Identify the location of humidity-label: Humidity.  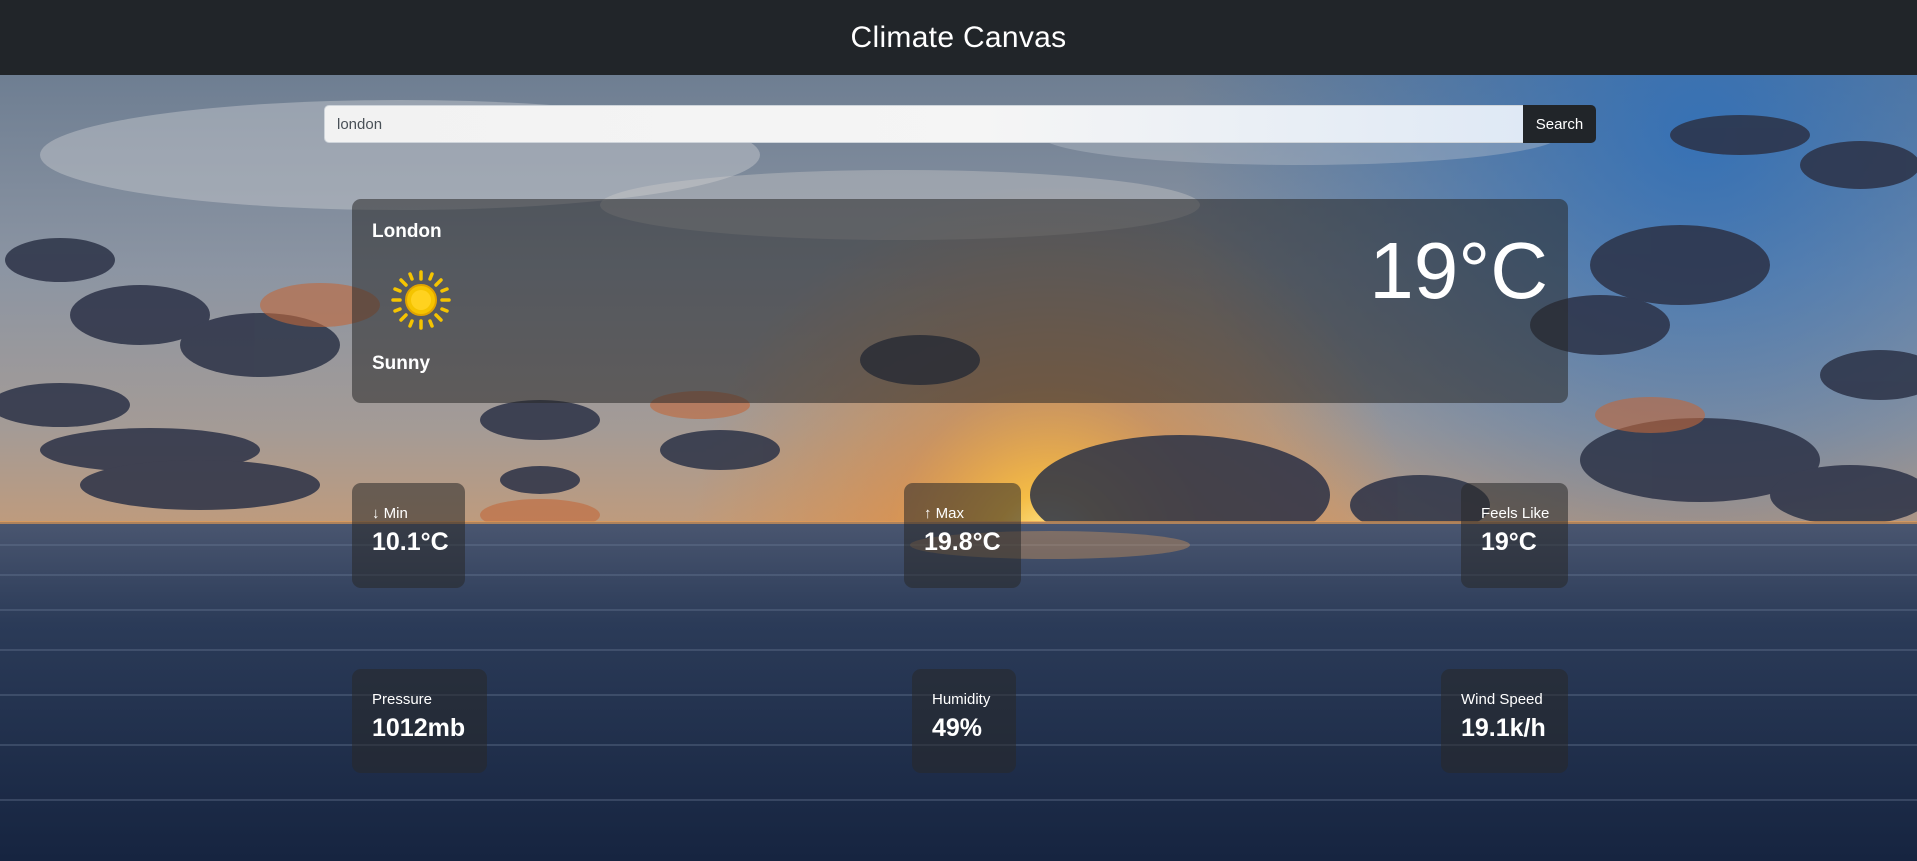
(961, 699).